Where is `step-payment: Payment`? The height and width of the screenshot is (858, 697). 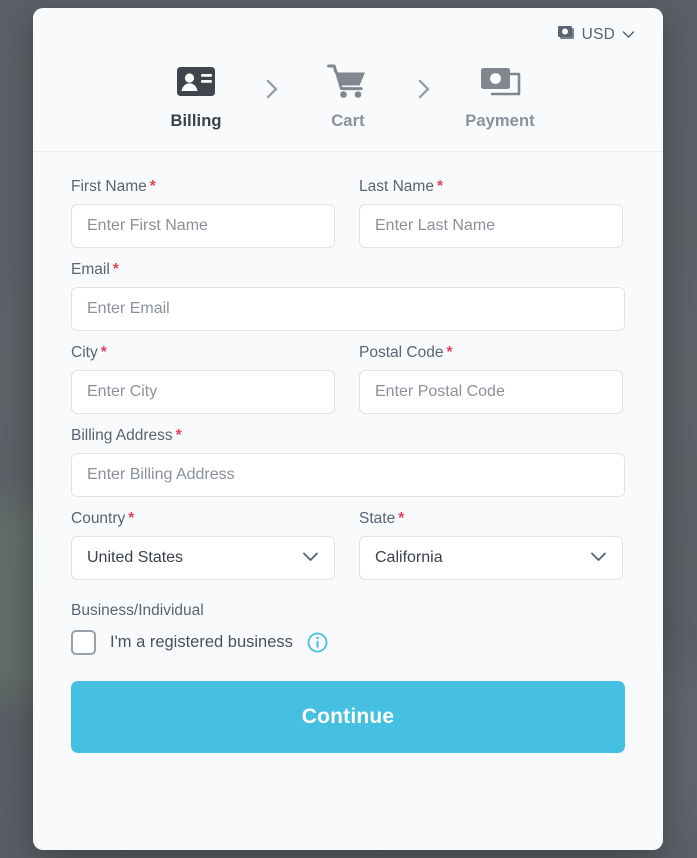
step-payment: Payment is located at coordinates (500, 96).